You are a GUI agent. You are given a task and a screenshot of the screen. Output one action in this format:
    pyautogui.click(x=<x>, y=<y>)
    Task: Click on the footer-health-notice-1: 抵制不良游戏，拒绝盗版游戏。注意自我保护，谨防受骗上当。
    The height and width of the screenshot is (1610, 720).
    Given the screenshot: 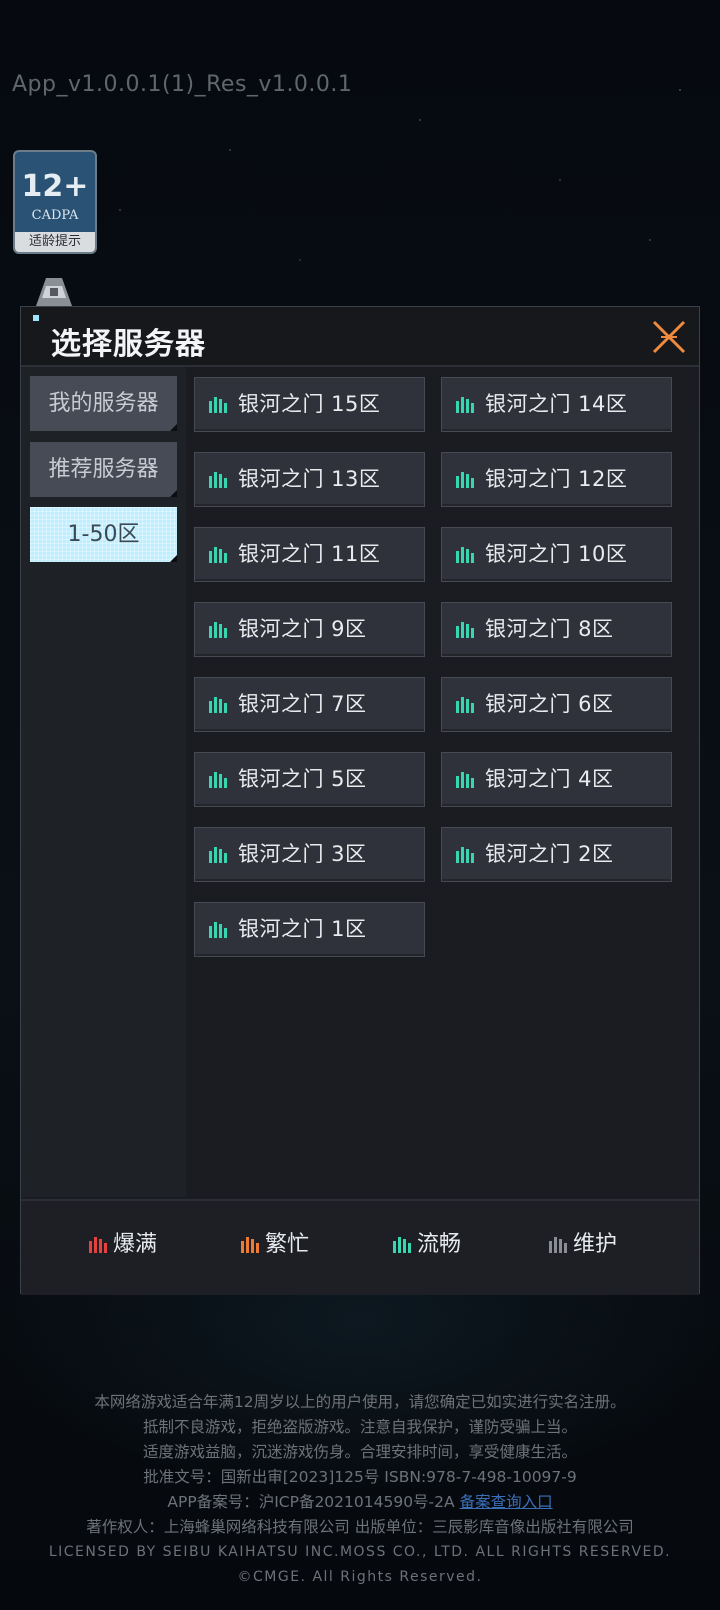 What is the action you would take?
    pyautogui.click(x=359, y=1427)
    